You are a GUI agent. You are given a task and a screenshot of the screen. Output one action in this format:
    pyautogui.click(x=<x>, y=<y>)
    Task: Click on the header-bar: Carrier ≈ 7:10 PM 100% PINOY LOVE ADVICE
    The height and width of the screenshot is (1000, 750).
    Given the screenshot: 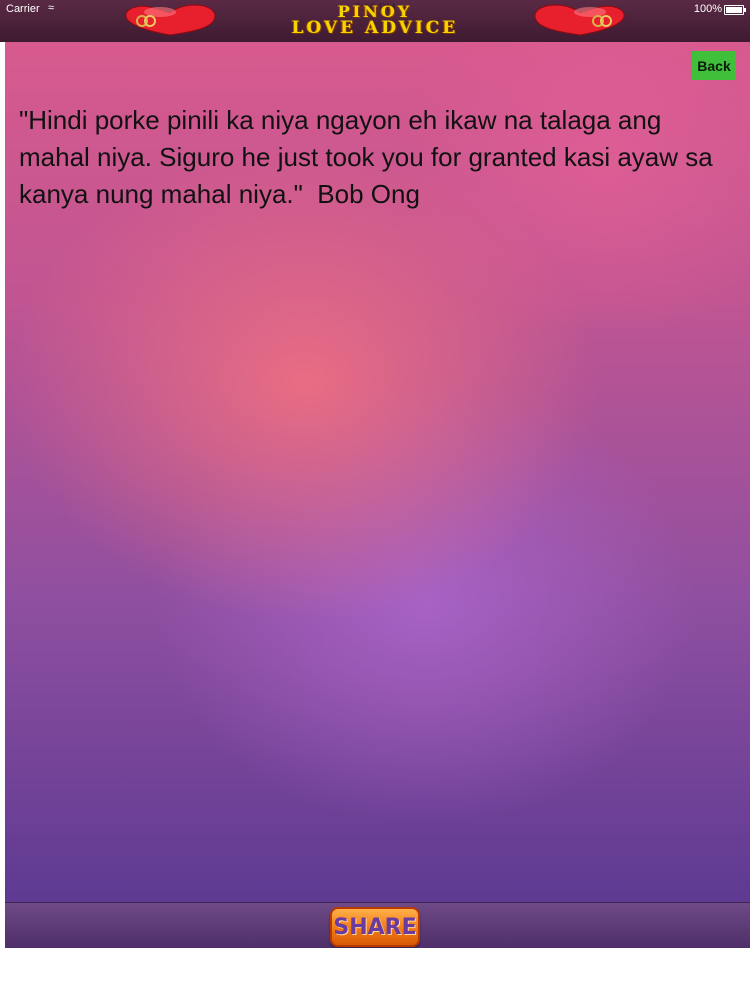 What is the action you would take?
    pyautogui.click(x=375, y=21)
    